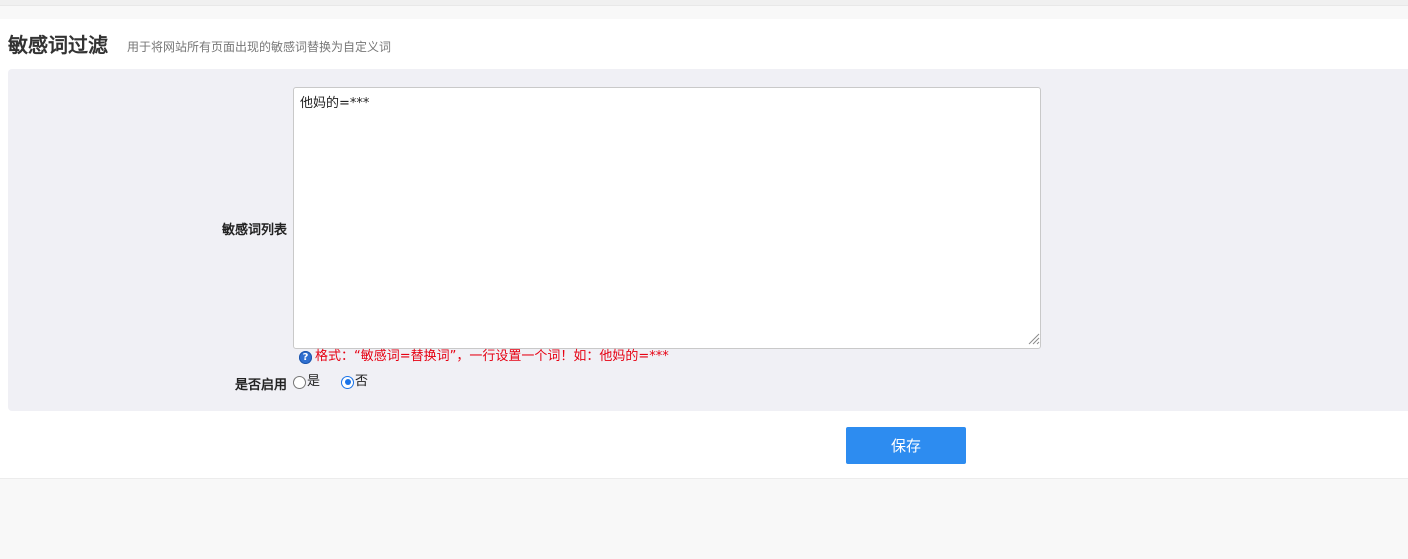  What do you see at coordinates (492, 356) in the screenshot?
I see `format-hint-text: 格式：“敏感词=替换词”，一行设置一个词！如：他妈的=***` at bounding box center [492, 356].